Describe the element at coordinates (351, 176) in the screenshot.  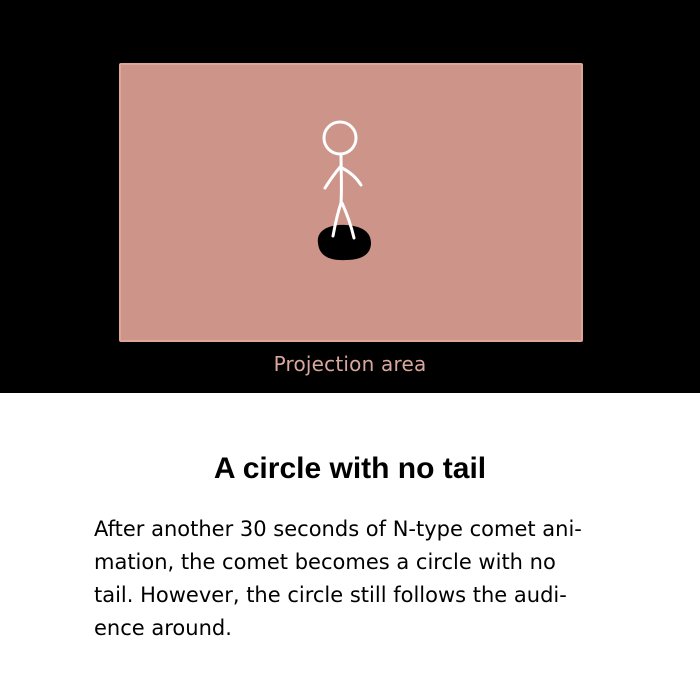
I see `stick-figure-right-arm` at that location.